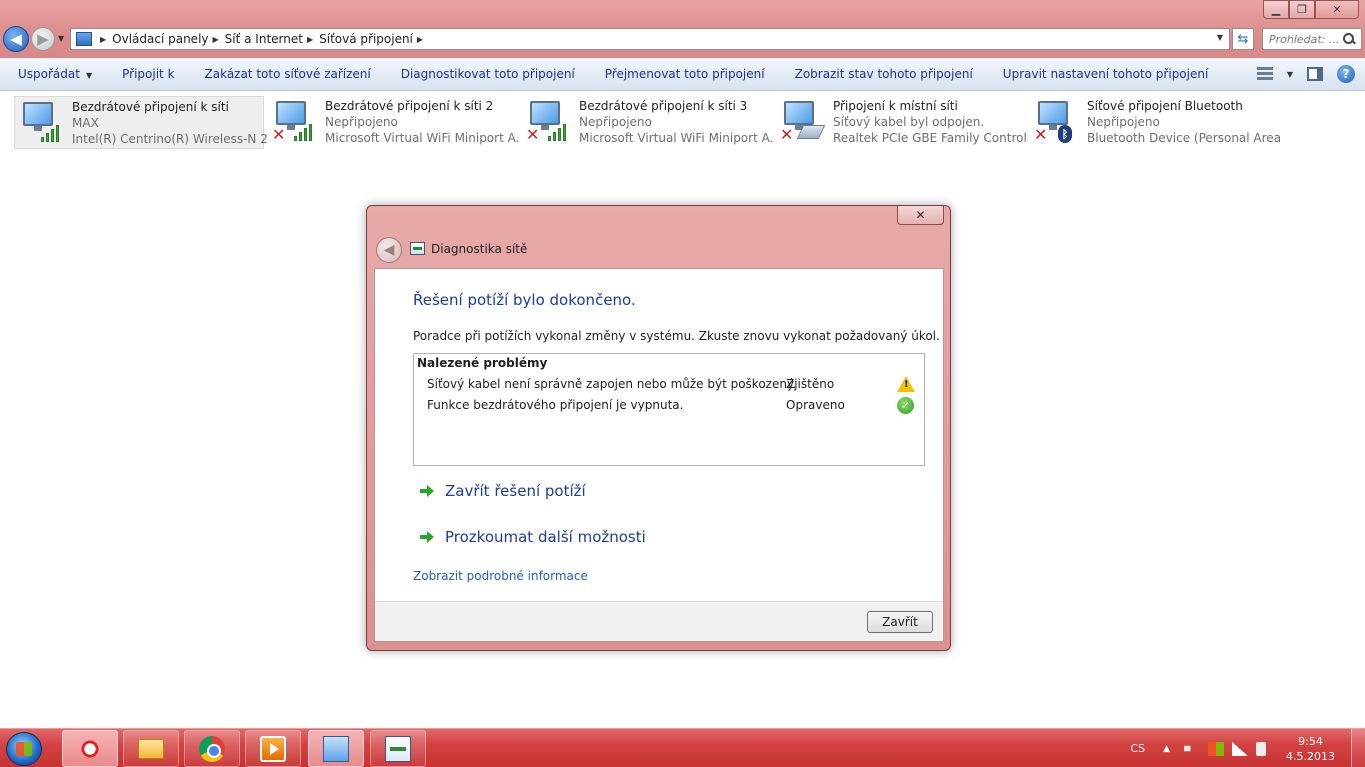 The height and width of the screenshot is (767, 1365). Describe the element at coordinates (85, 123) in the screenshot. I see `connection-status: MAX` at that location.